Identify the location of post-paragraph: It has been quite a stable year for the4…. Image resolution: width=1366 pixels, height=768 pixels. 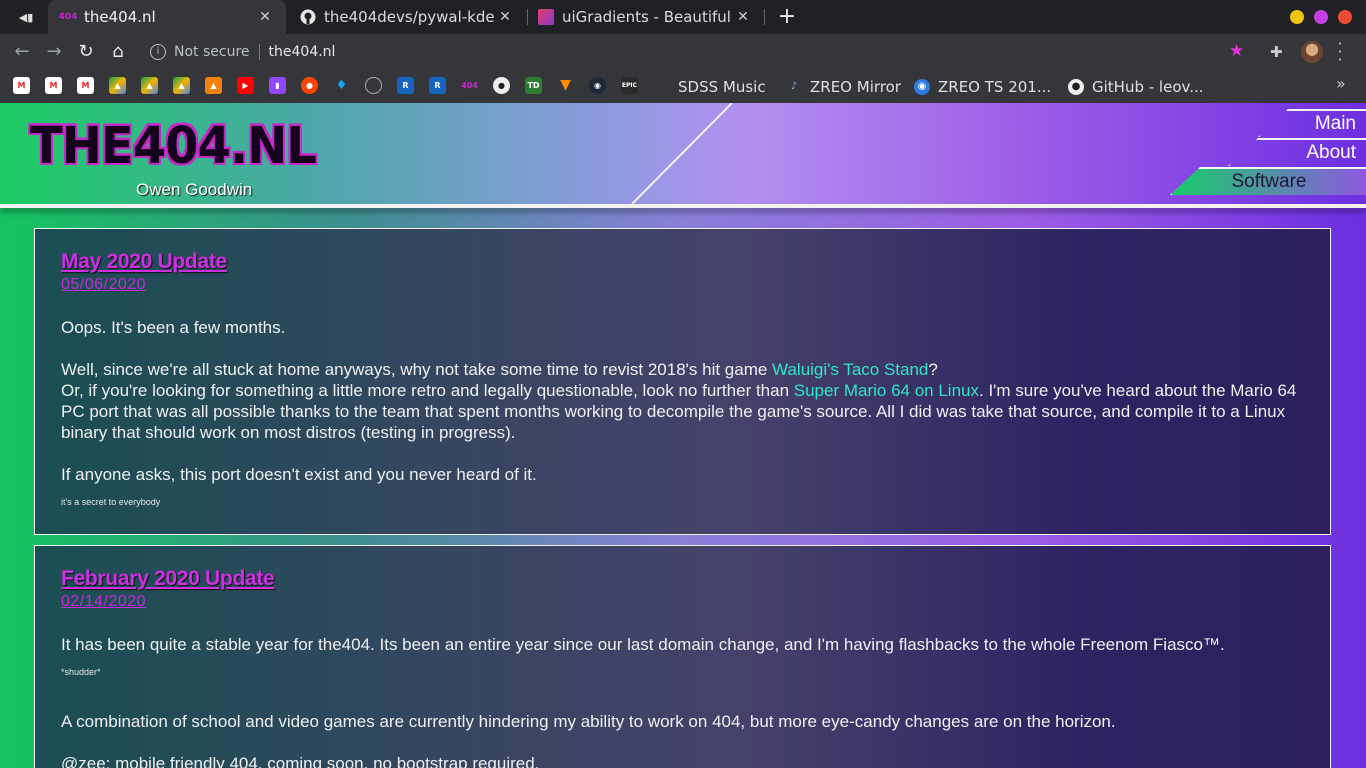
(643, 644).